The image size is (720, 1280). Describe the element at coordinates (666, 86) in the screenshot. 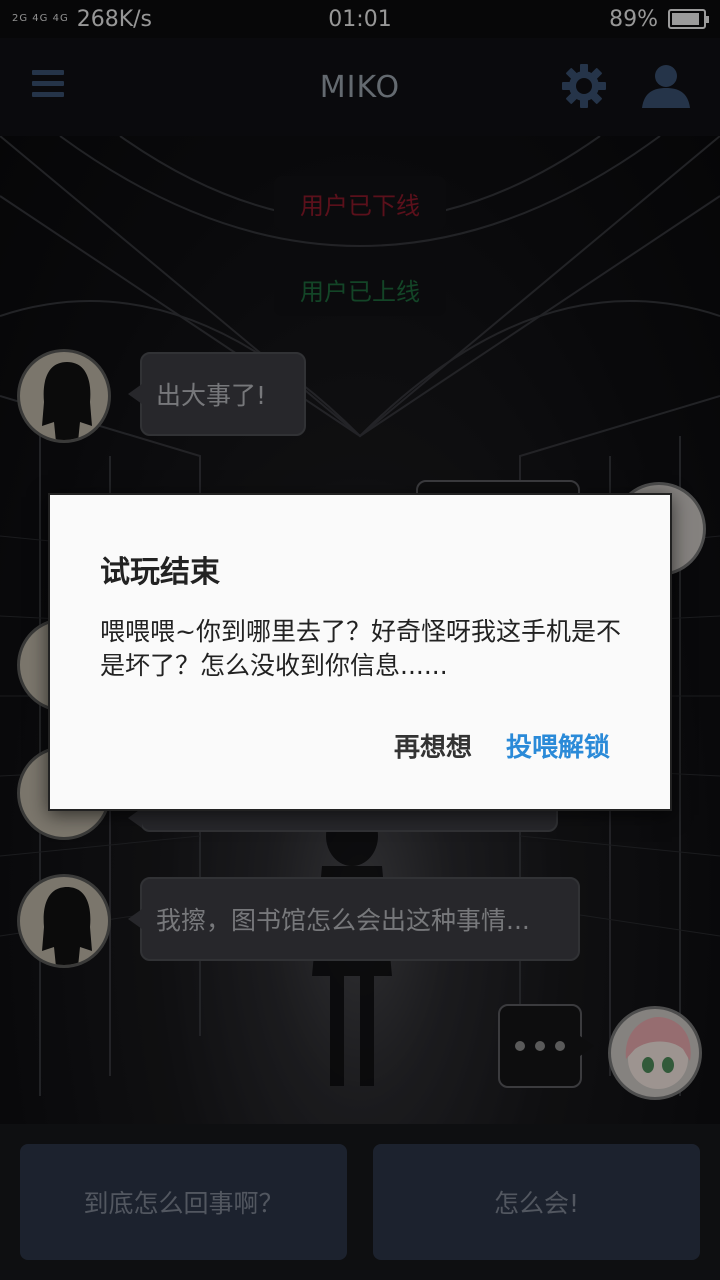

I see `user-icon` at that location.